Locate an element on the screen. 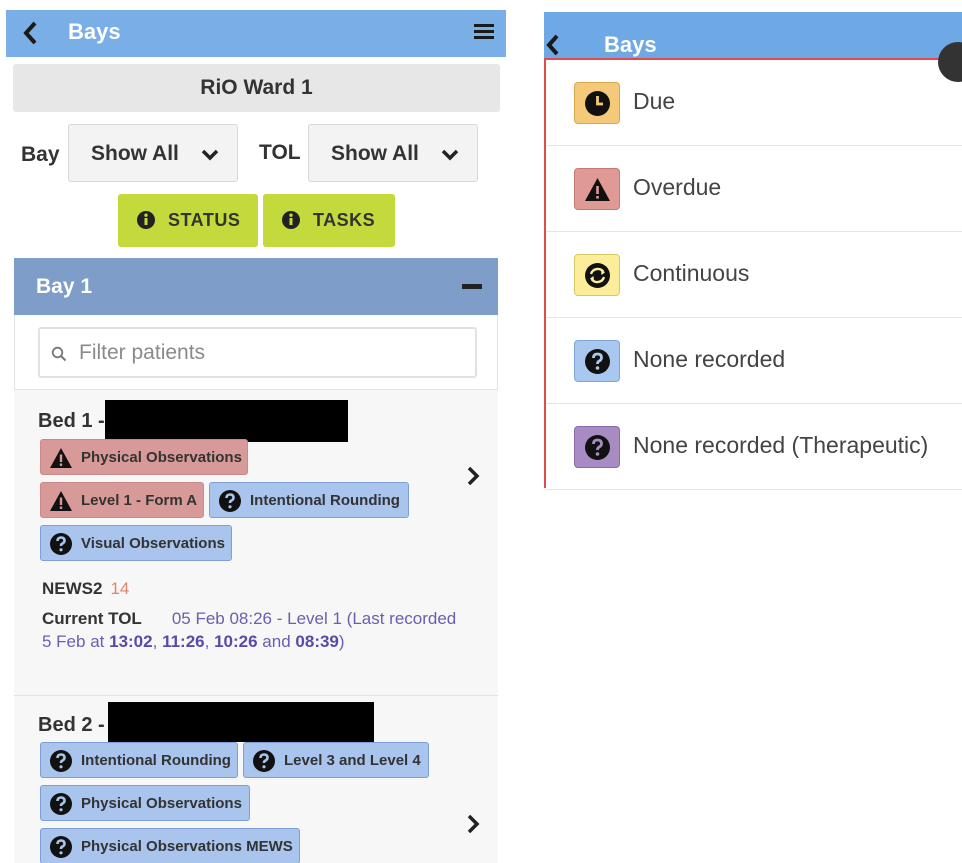 This screenshot has width=962, height=863. tol-select-value: Show All is located at coordinates (375, 153).